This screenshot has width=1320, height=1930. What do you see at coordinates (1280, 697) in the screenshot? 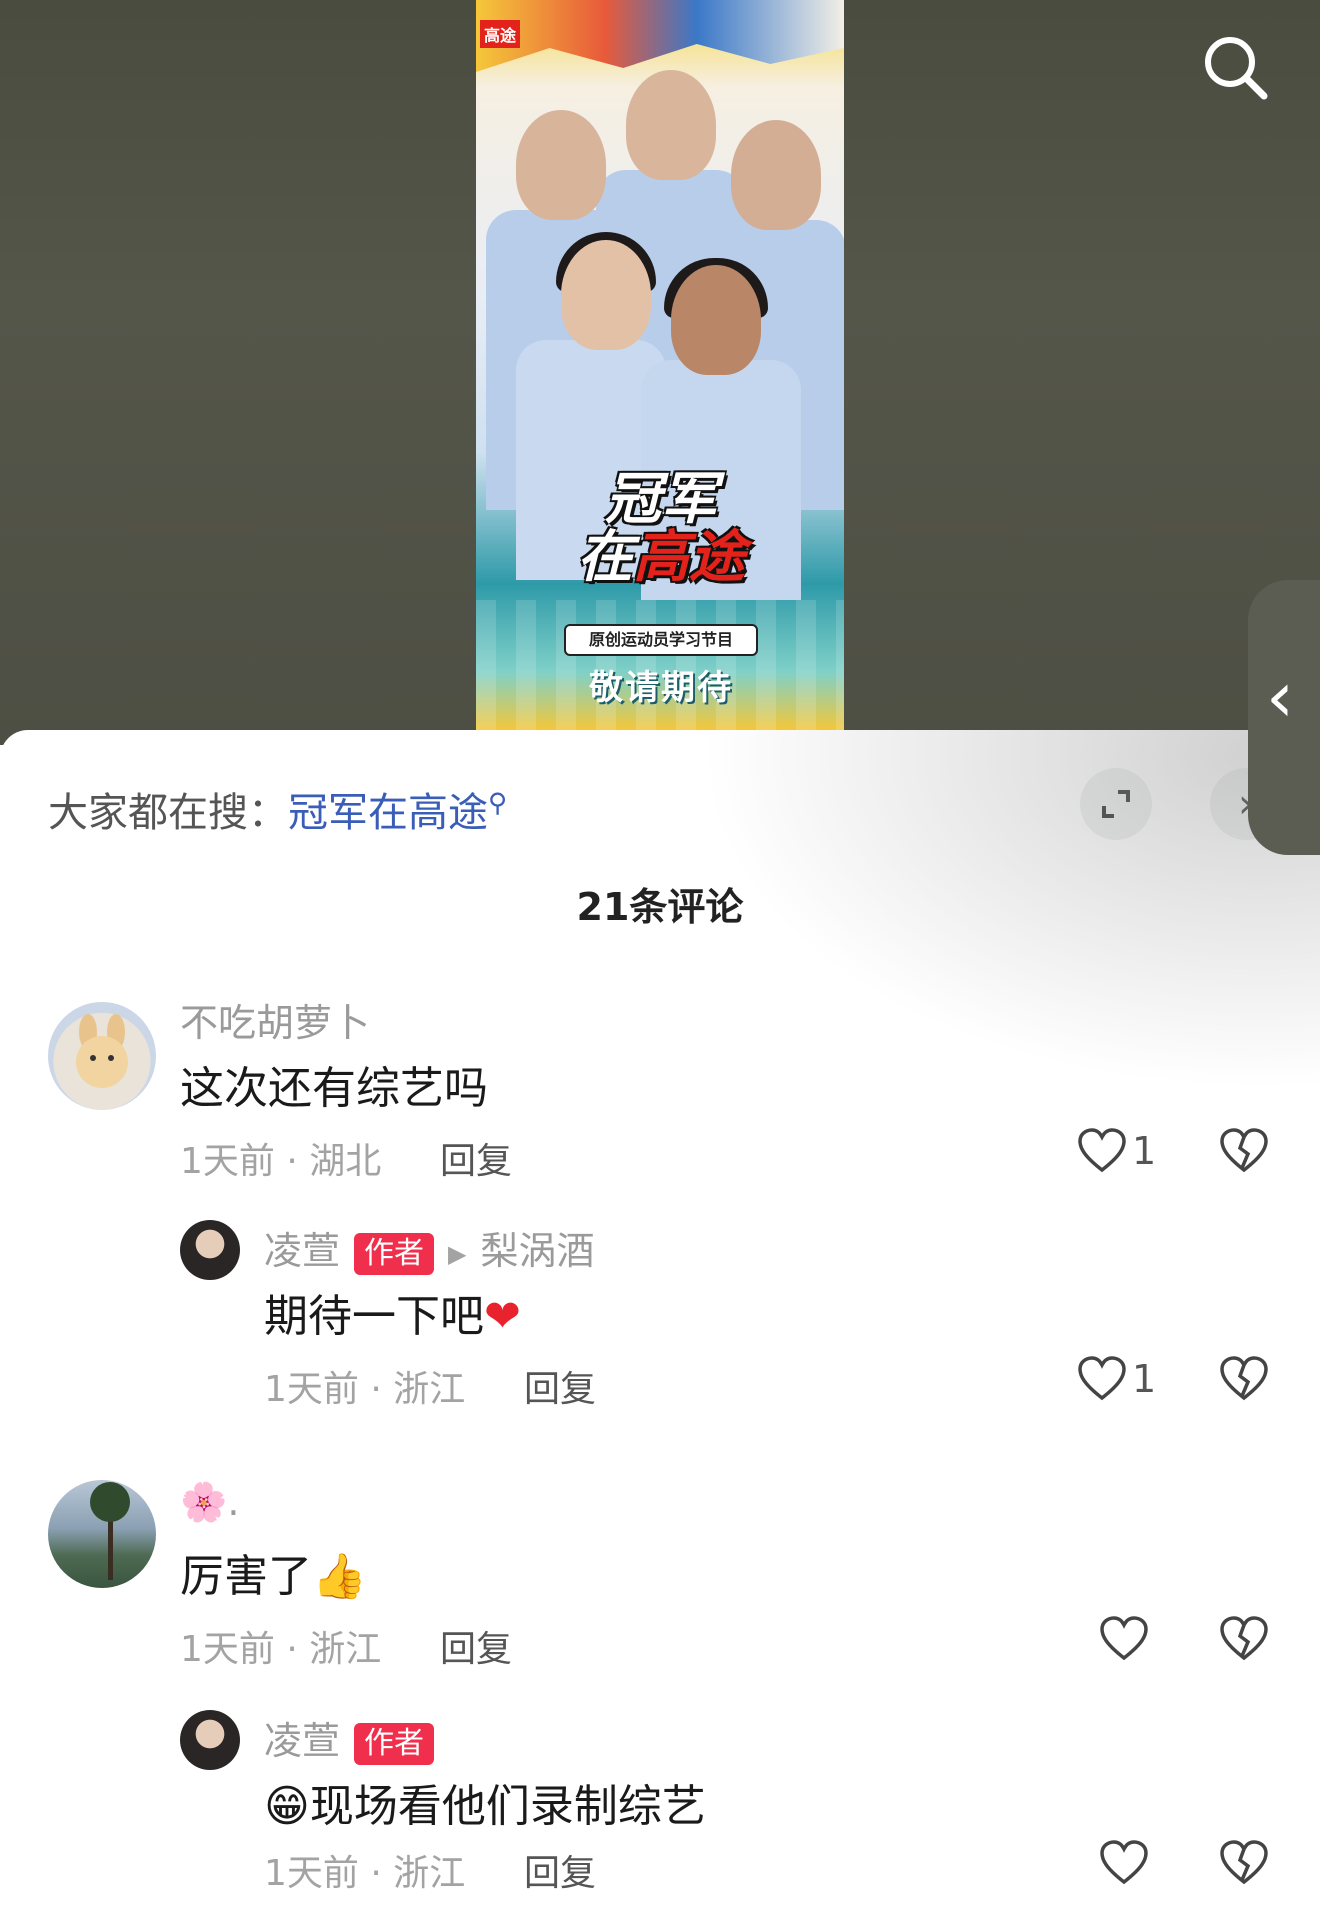
I see `chevron-left-icon: ‹` at bounding box center [1280, 697].